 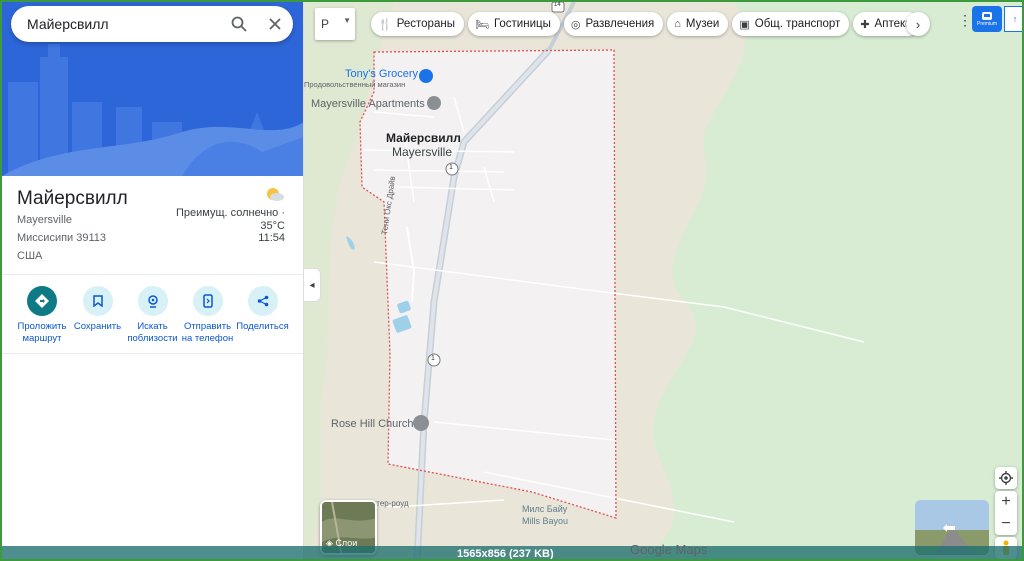 I want to click on share-icon, so click(x=262, y=301).